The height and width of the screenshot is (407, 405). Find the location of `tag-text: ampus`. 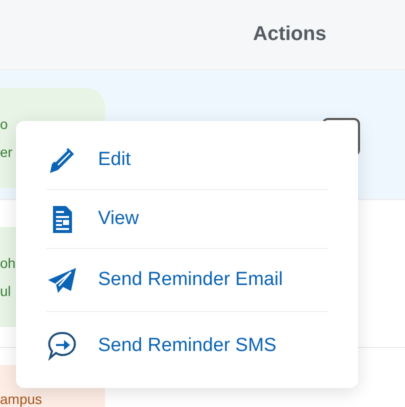

tag-text: ampus is located at coordinates (21, 398).